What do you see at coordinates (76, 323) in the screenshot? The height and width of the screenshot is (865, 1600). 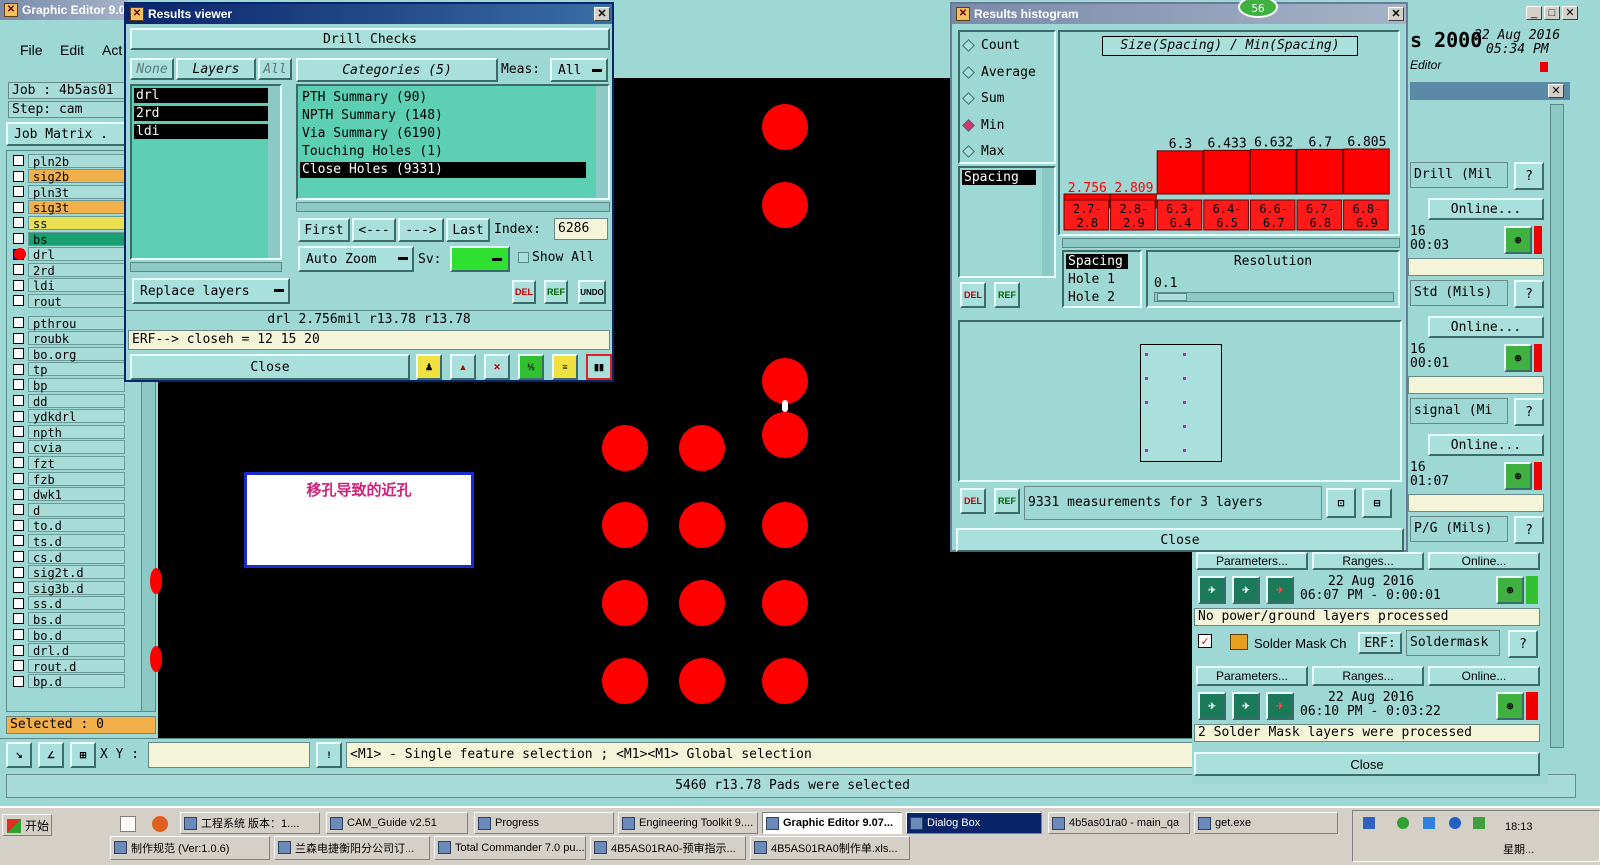 I see `layer-name: pthrou` at bounding box center [76, 323].